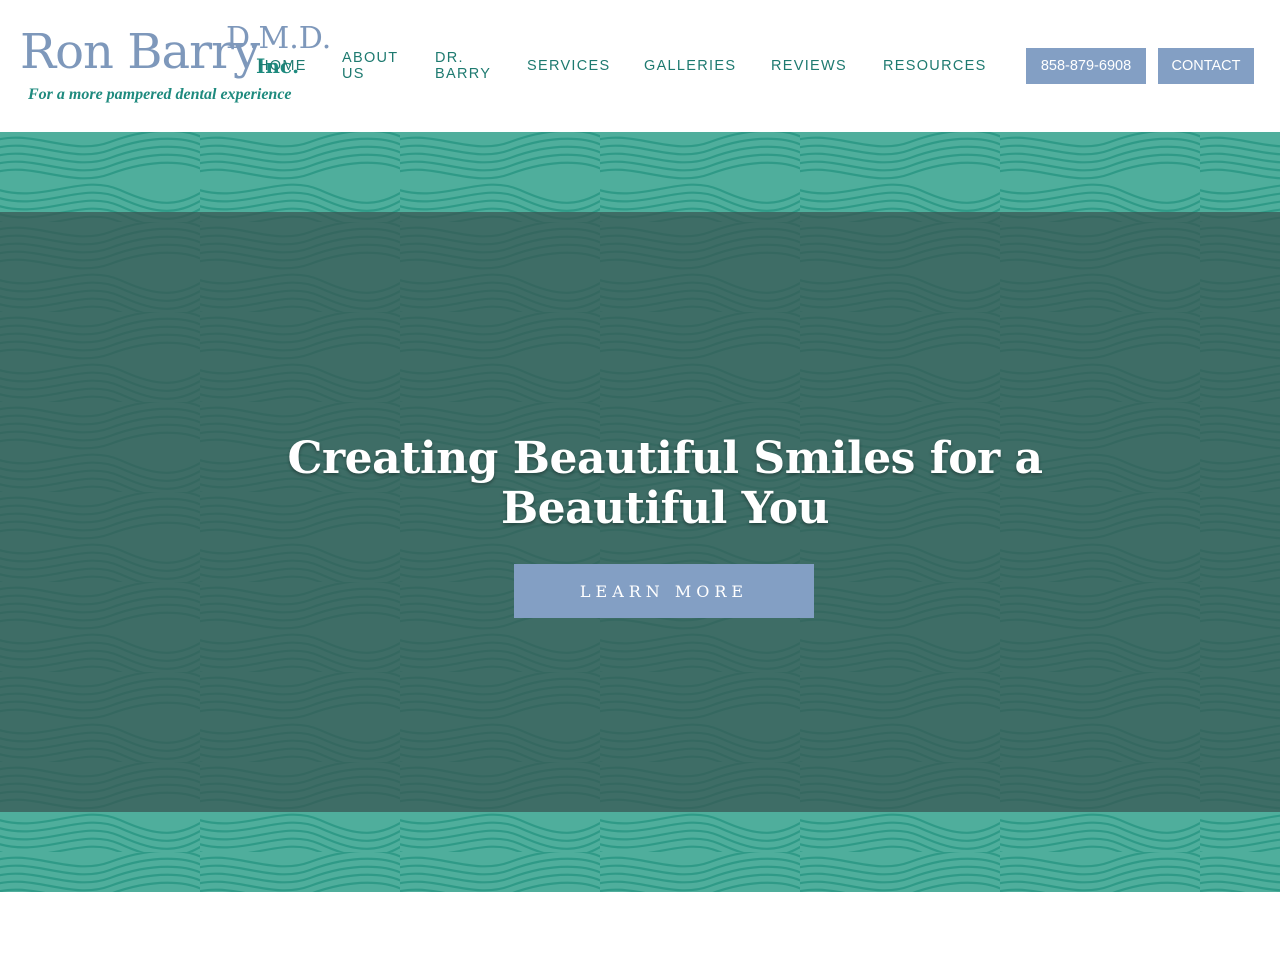 Image resolution: width=1280 pixels, height=960 pixels. What do you see at coordinates (935, 66) in the screenshot?
I see `nav-resources: RESOURCES` at bounding box center [935, 66].